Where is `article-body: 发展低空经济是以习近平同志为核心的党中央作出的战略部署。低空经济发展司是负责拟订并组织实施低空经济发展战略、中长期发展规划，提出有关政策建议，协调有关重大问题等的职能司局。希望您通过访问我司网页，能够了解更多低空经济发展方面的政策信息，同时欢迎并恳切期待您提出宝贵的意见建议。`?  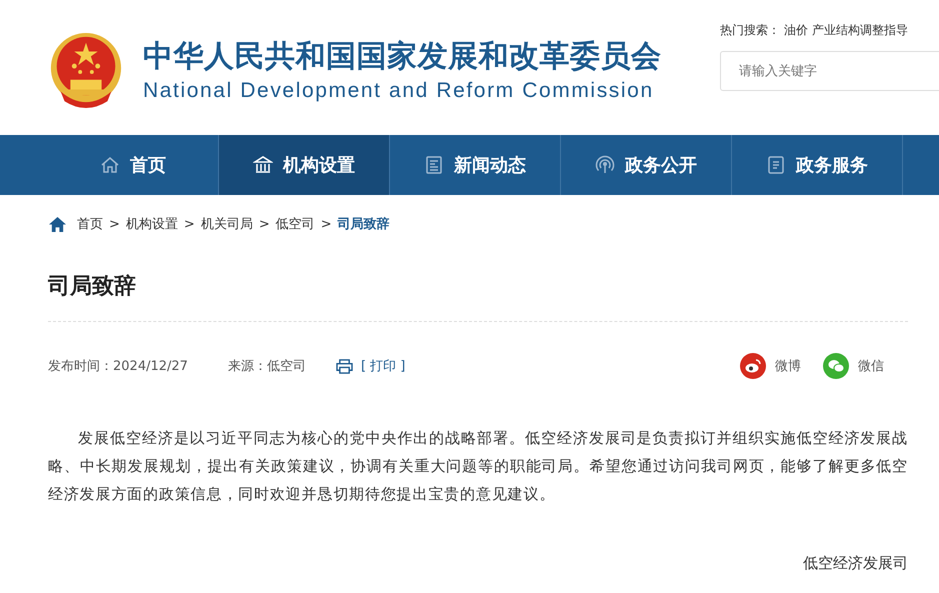
article-body: 发展低空经济是以习近平同志为核心的党中央作出的战略部署。低空经济发展司是负责拟订并组织实施低空经济发展战略、中长期发展规划，提出有关政策建议，协调有关重大问题等的职能司局。希望您通过访问我司网页，能够了解更多低空经济发展方面的政策信息，同时欢迎并恳切期待您提出宝贵的意见建议。 is located at coordinates (478, 466).